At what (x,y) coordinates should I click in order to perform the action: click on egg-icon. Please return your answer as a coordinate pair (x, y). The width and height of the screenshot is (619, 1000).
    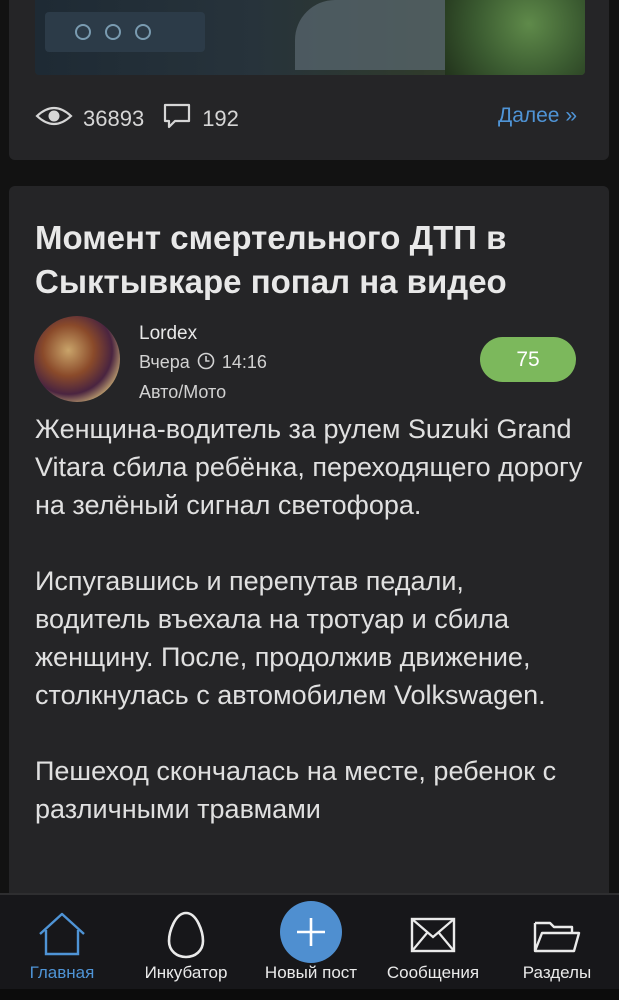
    Looking at the image, I should click on (186, 935).